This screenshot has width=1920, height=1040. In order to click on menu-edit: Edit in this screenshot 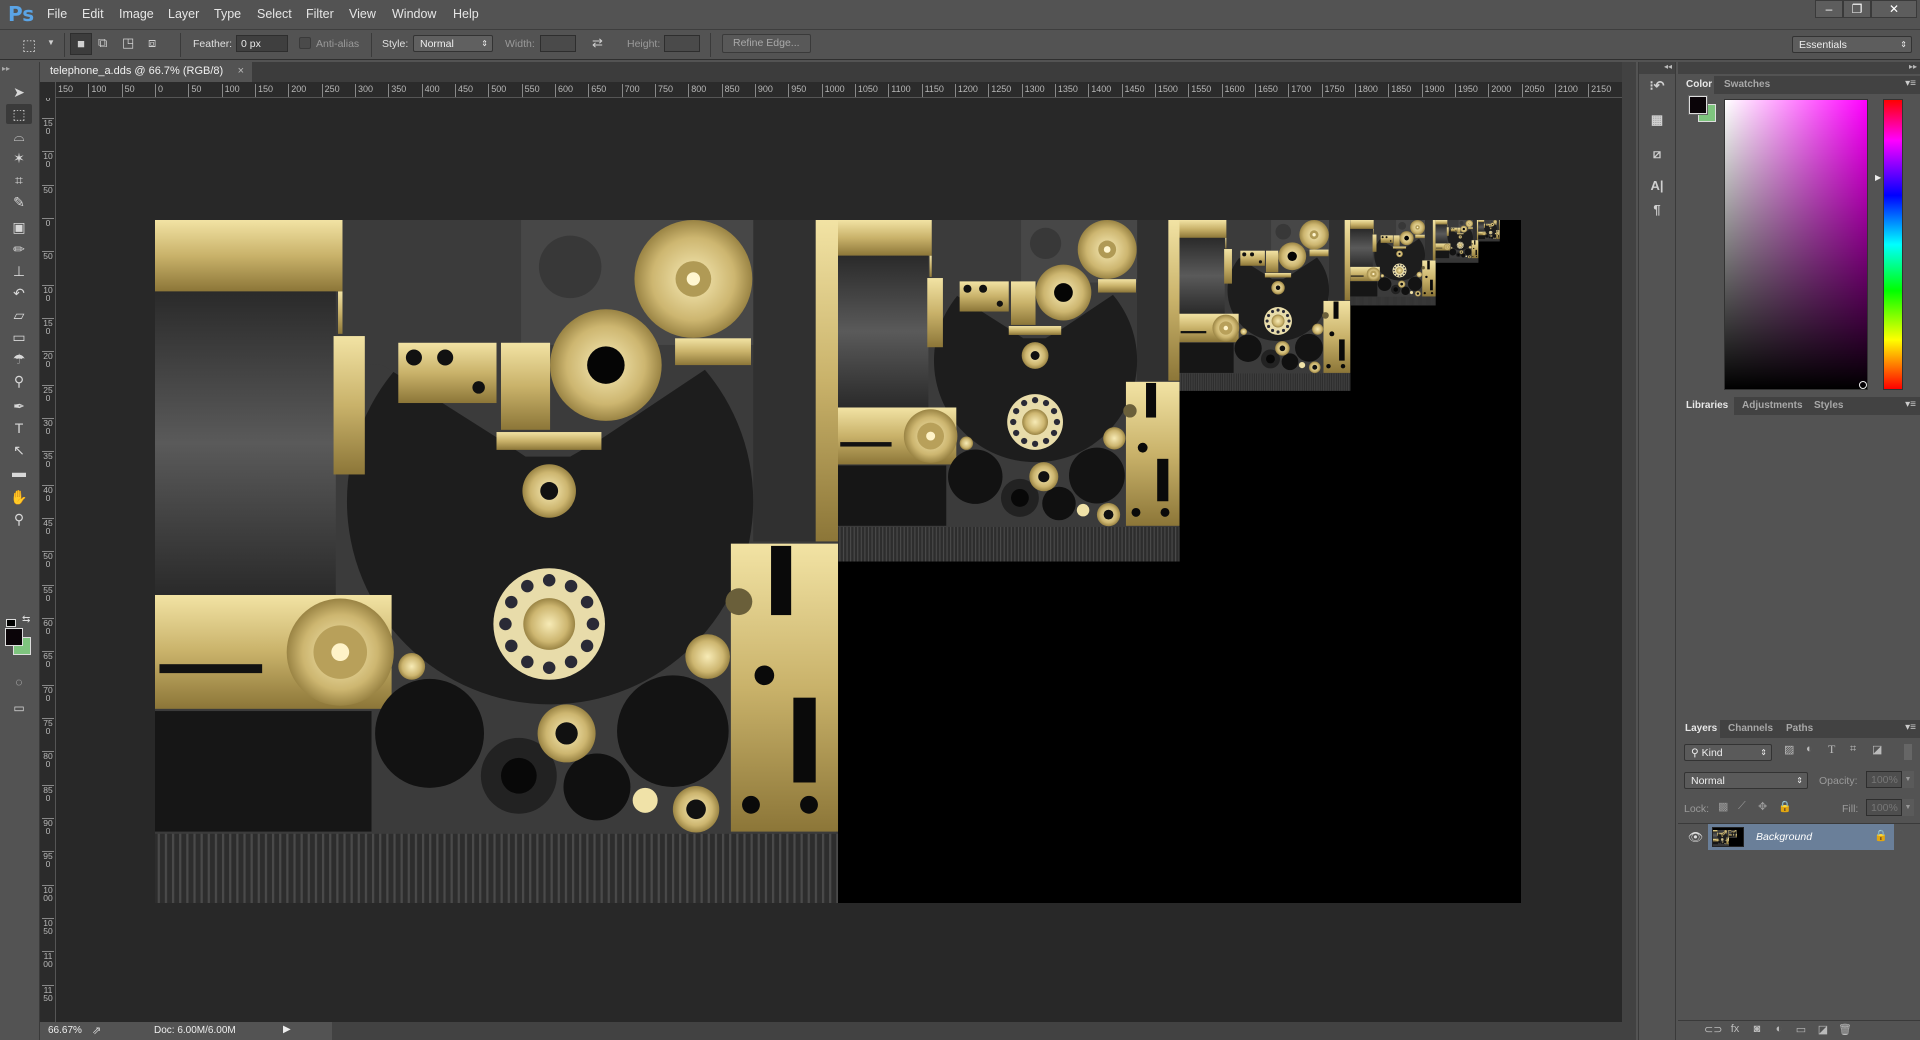, I will do `click(93, 14)`.